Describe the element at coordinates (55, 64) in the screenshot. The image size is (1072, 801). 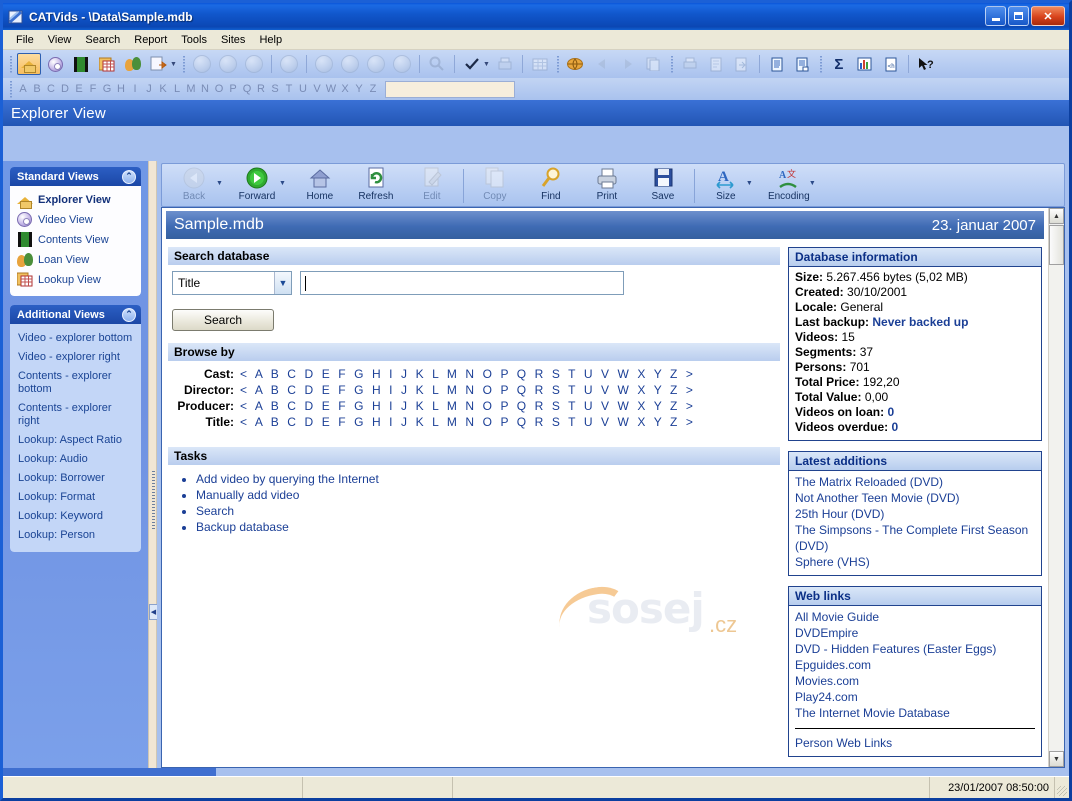
I see `video-view-icon` at that location.